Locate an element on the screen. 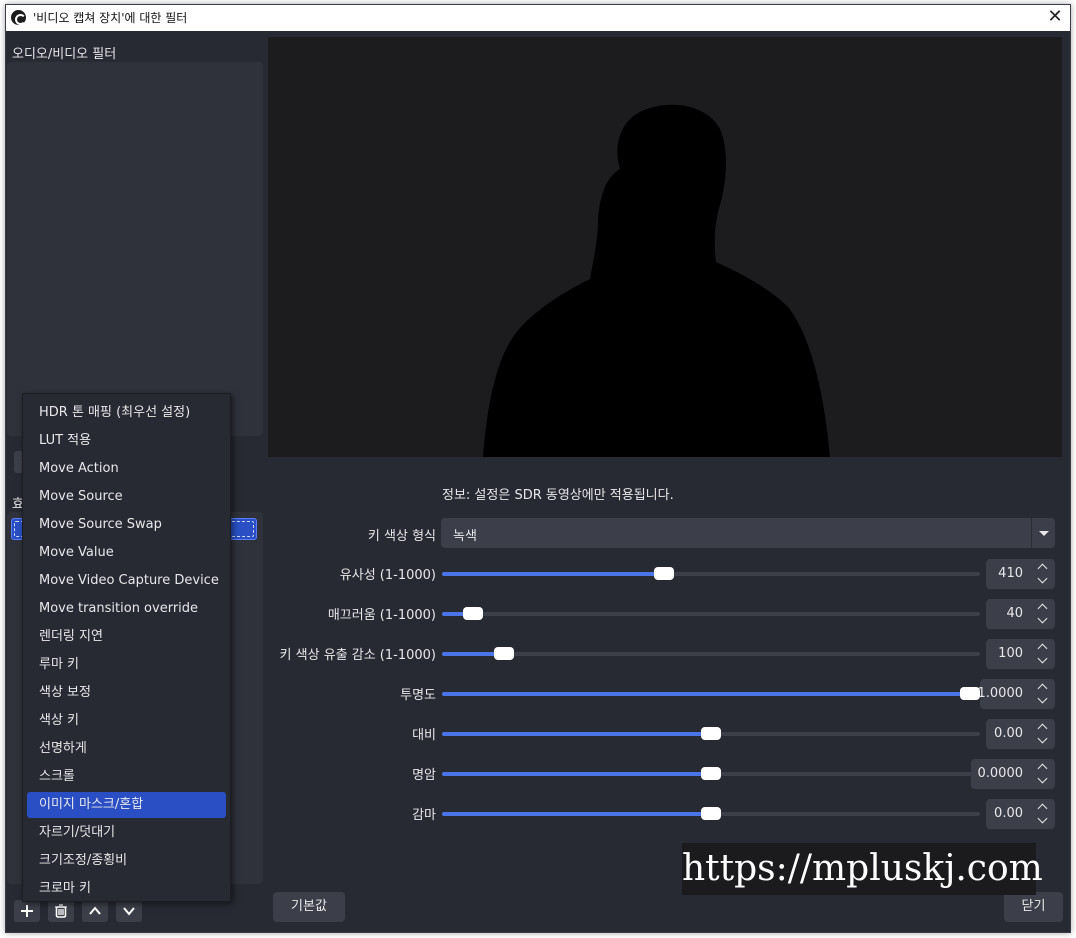 The width and height of the screenshot is (1076, 938). value-spinbox: 0.0000 is located at coordinates (1013, 774).